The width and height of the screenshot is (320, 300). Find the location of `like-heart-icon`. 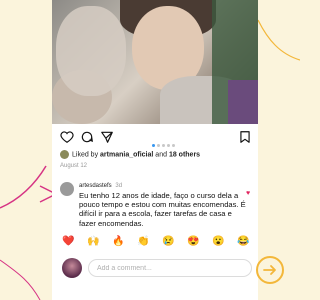

like-heart-icon is located at coordinates (67, 137).